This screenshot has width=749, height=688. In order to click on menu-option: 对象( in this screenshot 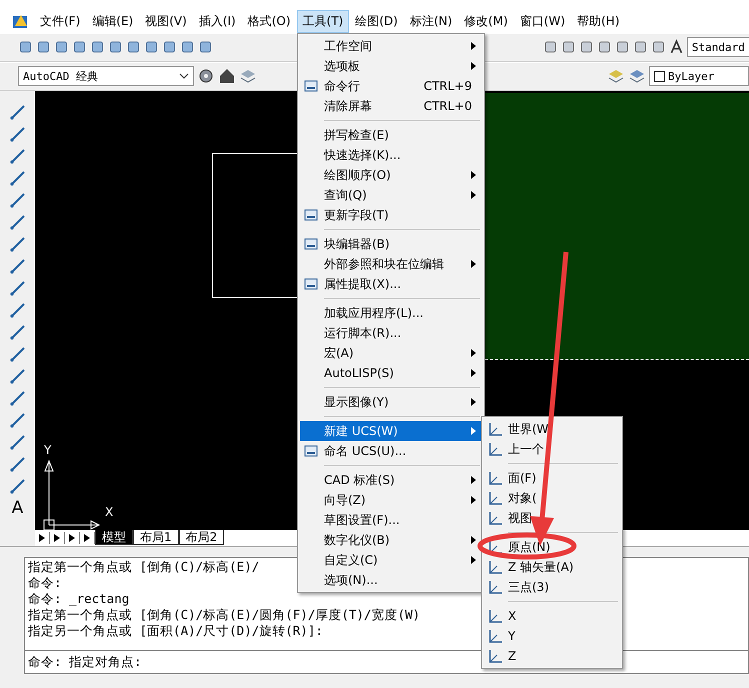, I will do `click(552, 498)`.